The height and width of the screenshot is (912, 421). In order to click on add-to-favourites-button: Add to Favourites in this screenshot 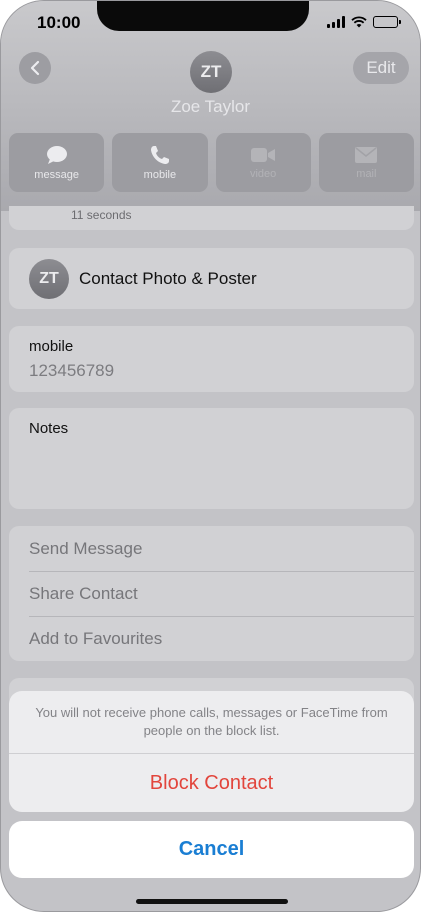, I will do `click(221, 638)`.